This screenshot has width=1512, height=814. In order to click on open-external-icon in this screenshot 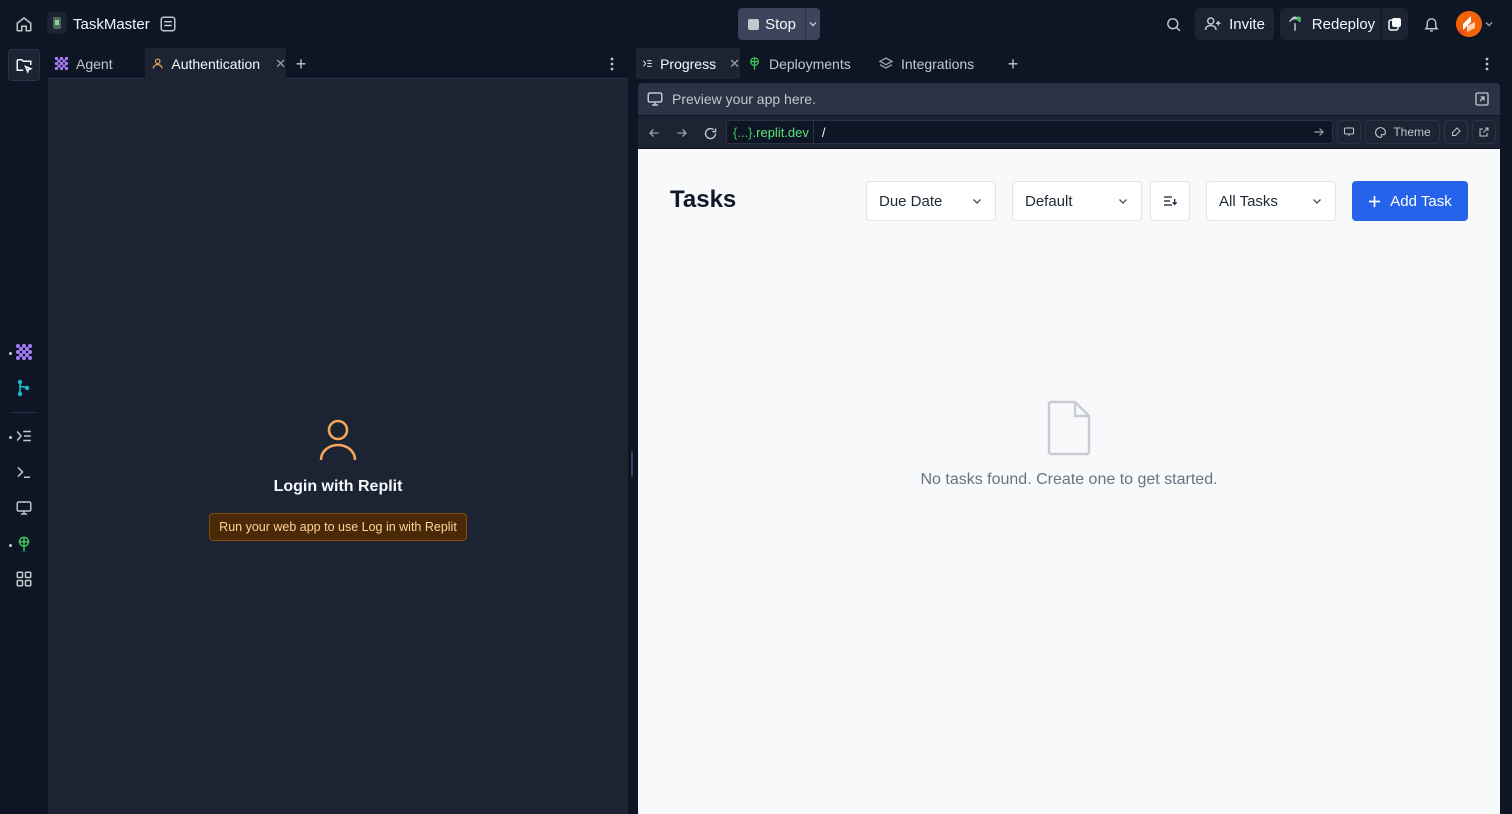, I will do `click(1484, 132)`.